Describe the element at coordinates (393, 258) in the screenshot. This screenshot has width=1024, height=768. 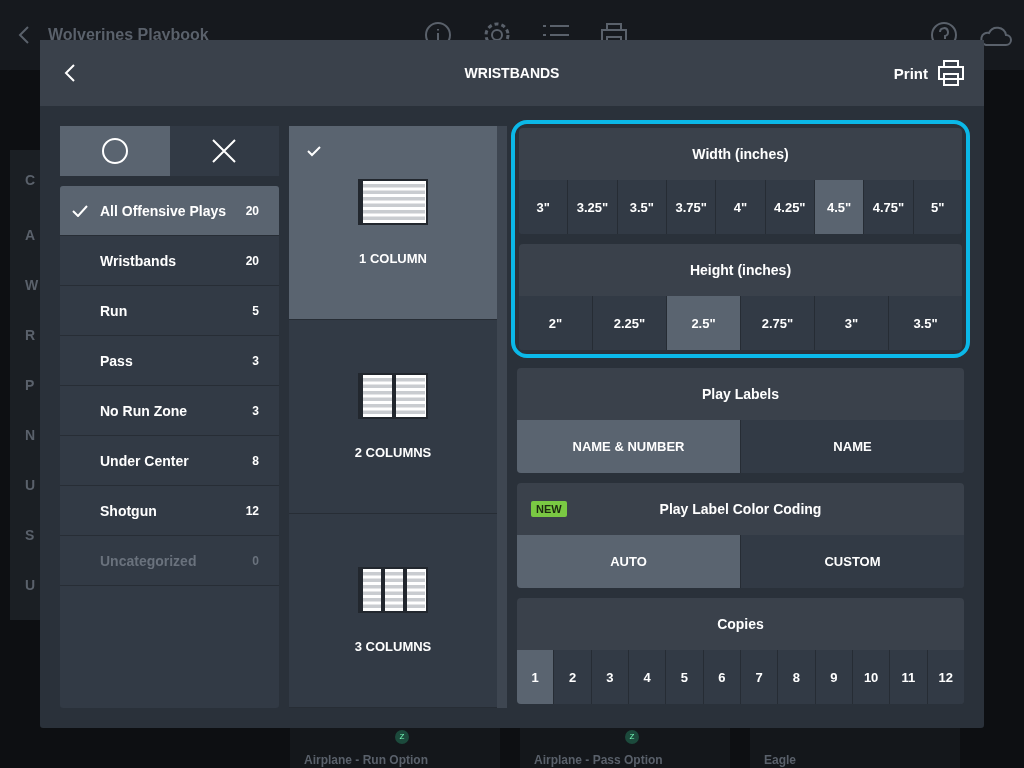
I see `layout-label: 1 COLUMN` at that location.